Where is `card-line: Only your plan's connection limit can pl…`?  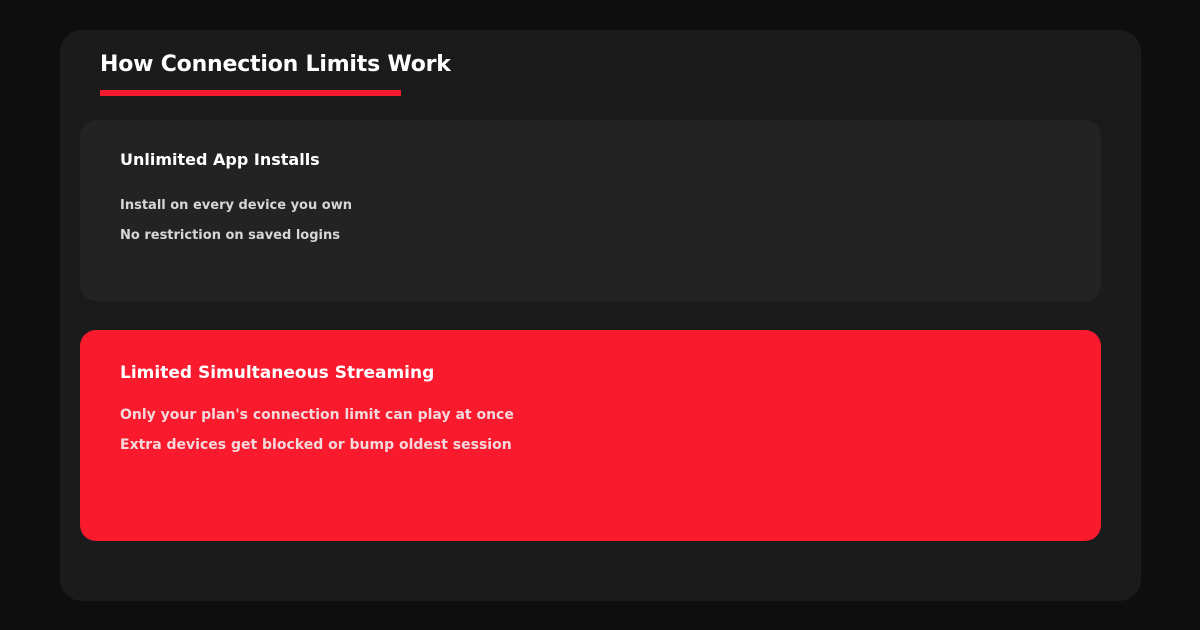
card-line: Only your plan's connection limit can pl… is located at coordinates (317, 415).